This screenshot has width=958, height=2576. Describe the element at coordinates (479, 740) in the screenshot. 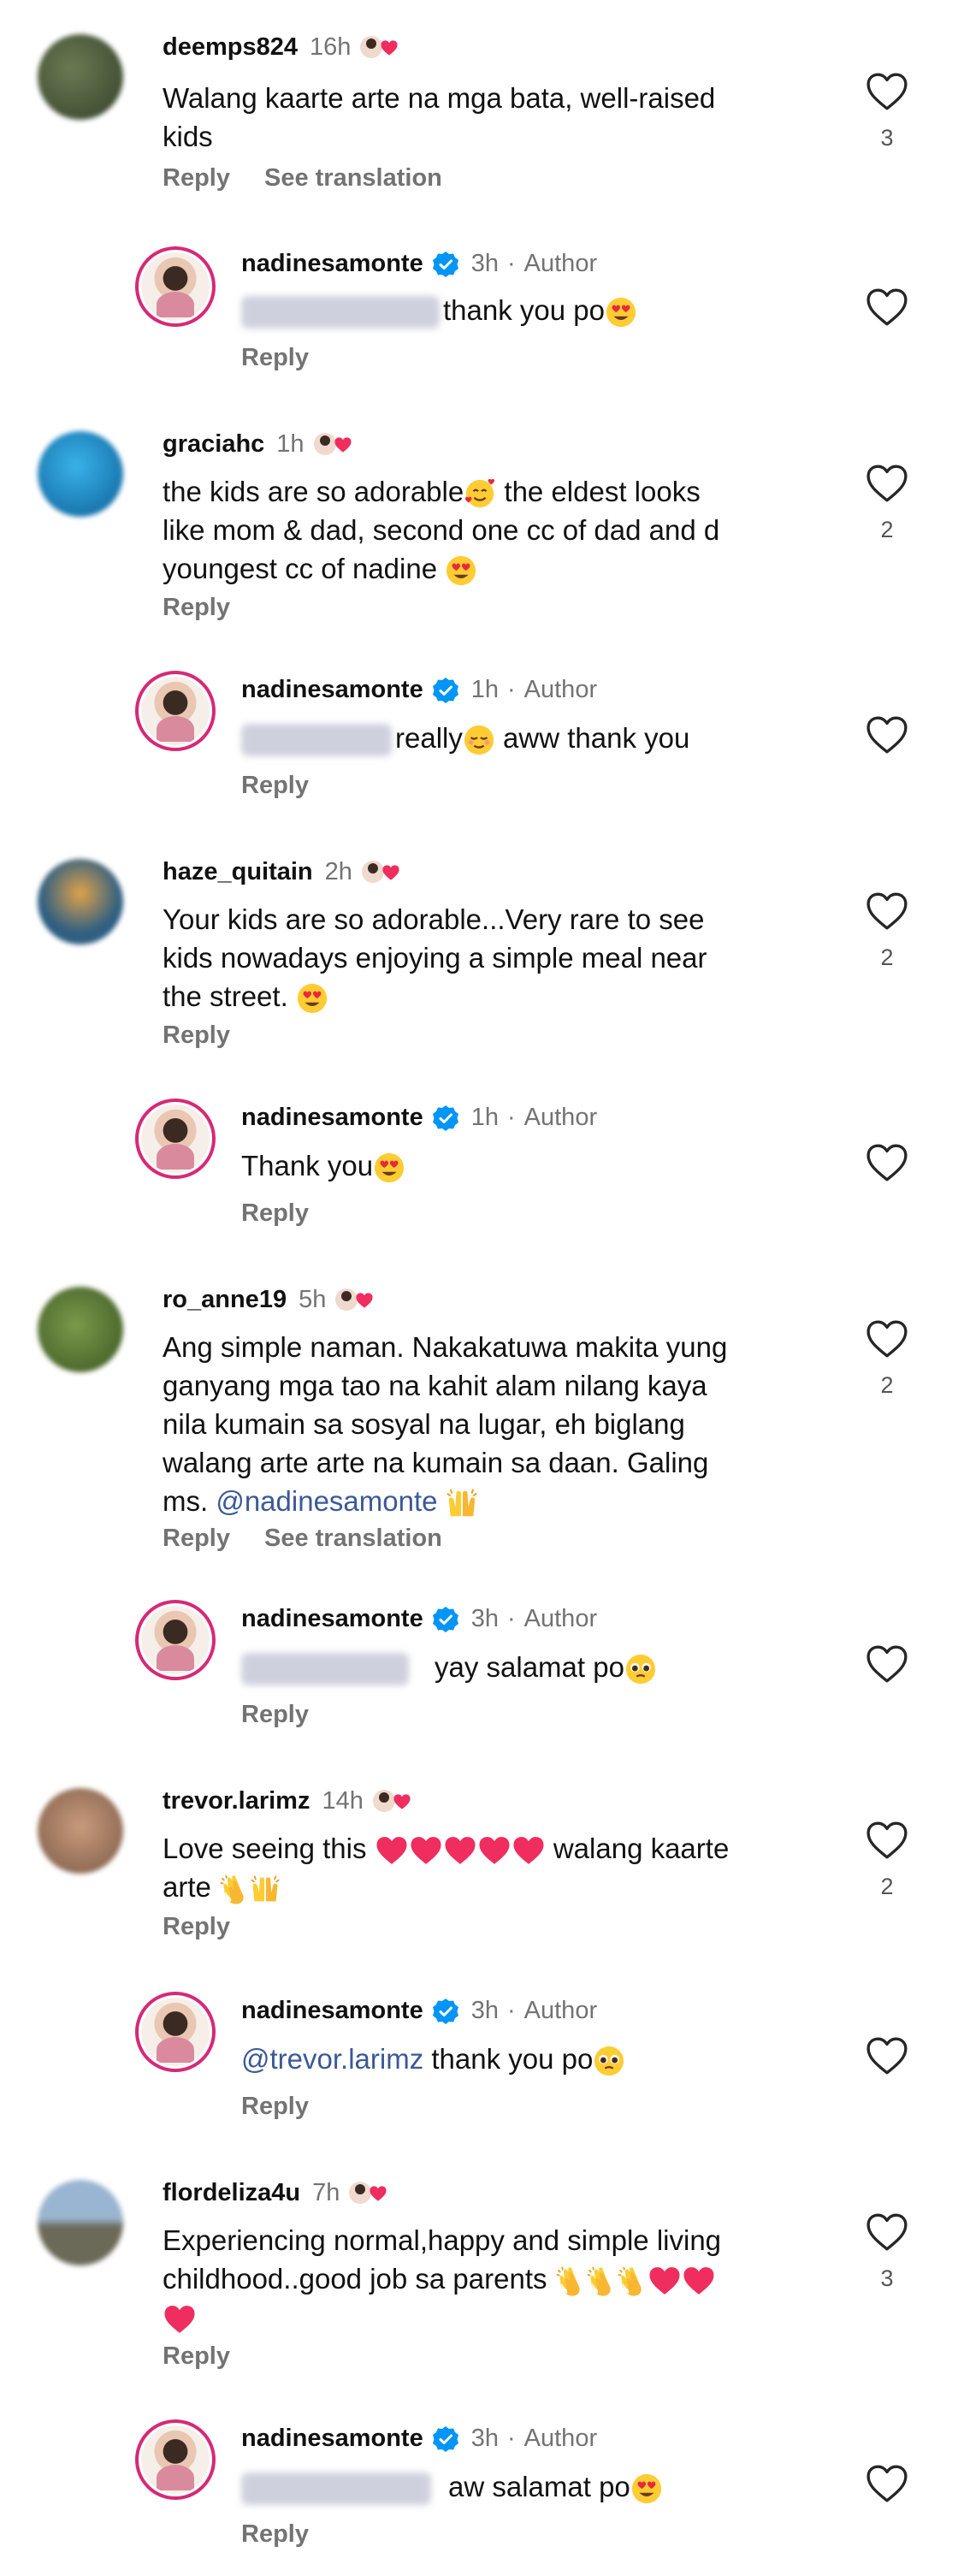

I see `relieved-face-icon` at that location.